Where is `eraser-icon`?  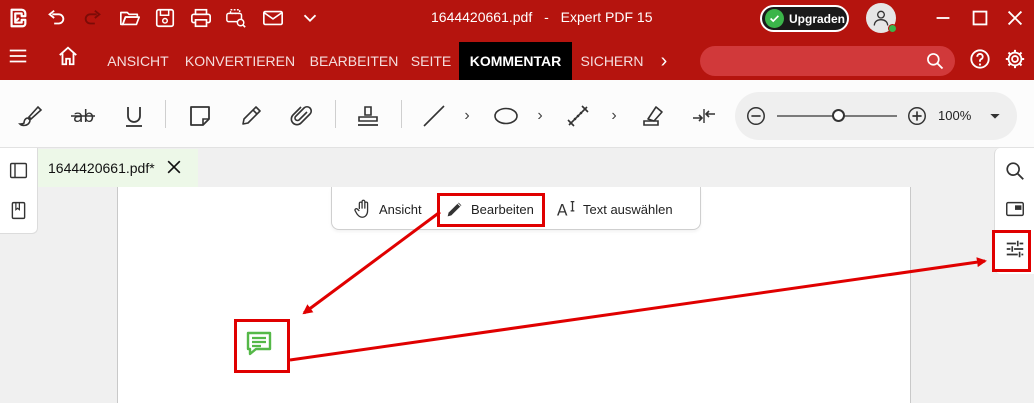 eraser-icon is located at coordinates (653, 116).